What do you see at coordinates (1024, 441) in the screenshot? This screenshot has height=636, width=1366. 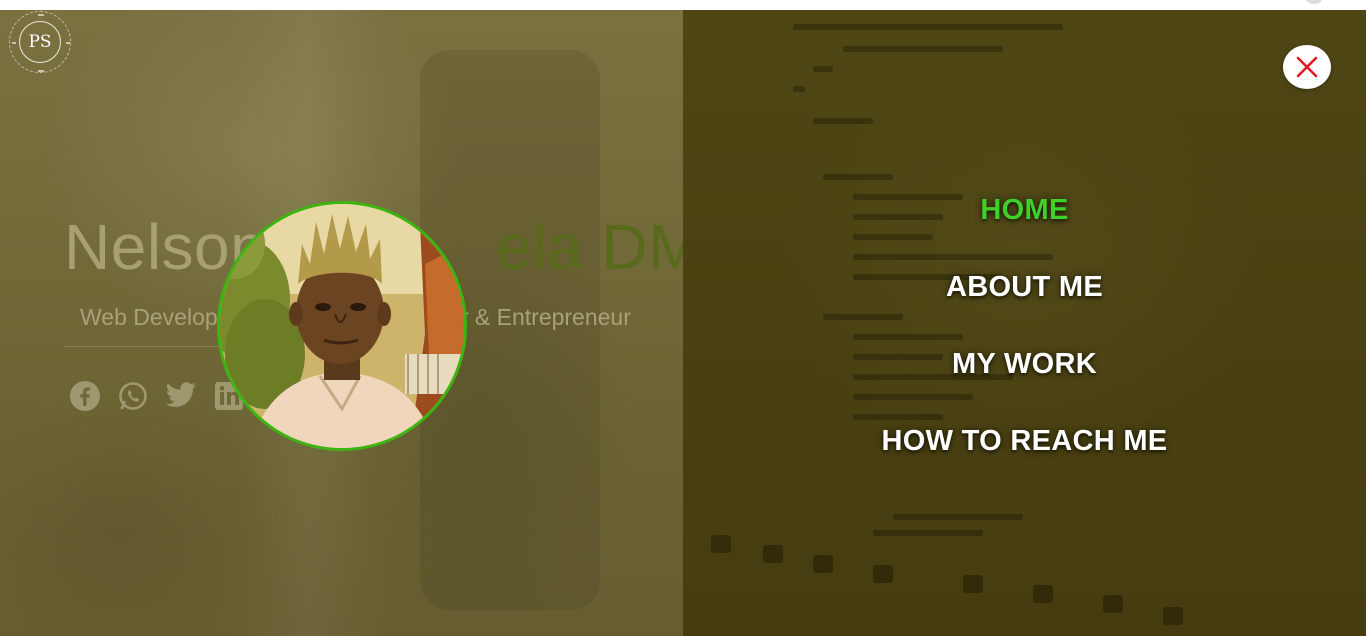 I see `nav-item-how-to-reach-me: HOW TO REACH ME` at bounding box center [1024, 441].